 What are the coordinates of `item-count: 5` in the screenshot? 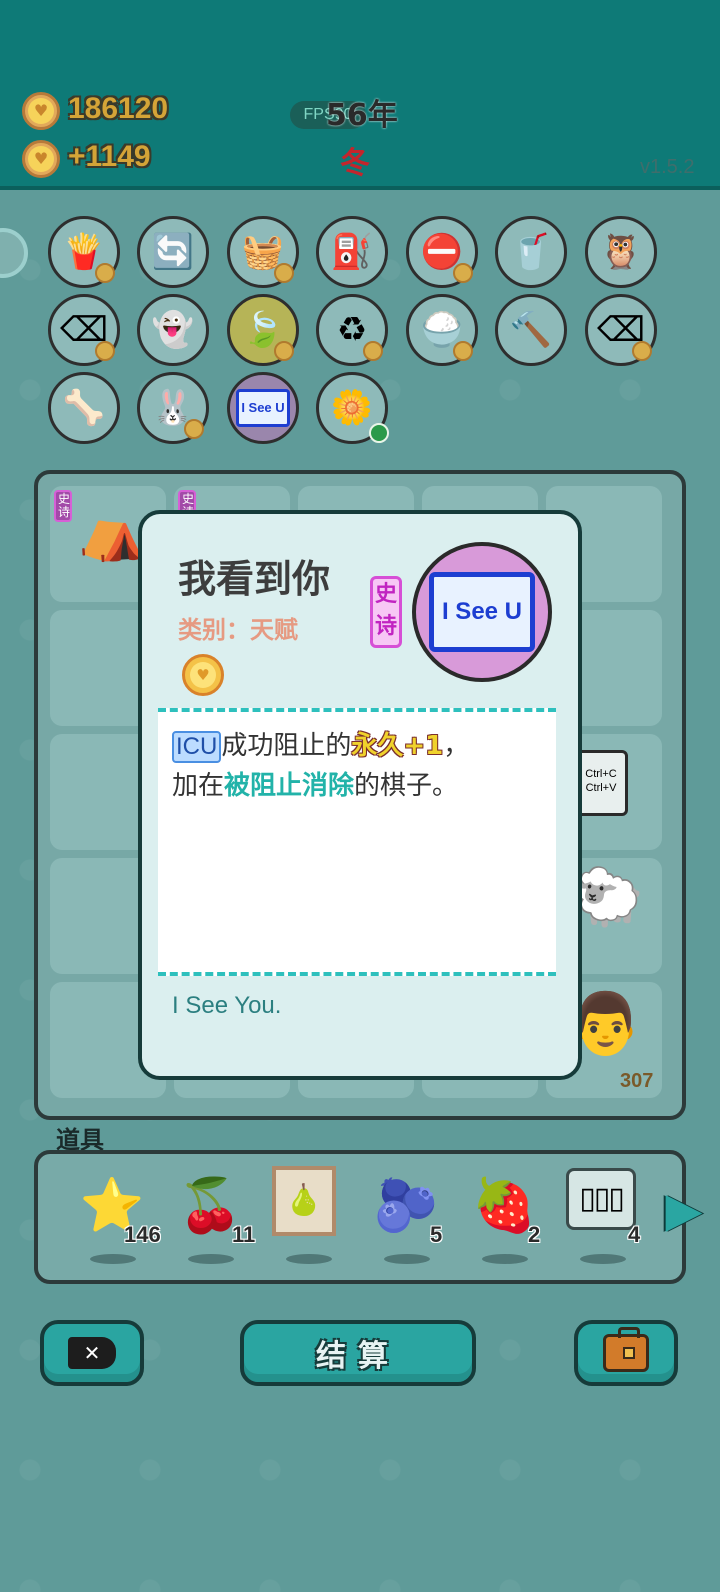 It's located at (436, 1234).